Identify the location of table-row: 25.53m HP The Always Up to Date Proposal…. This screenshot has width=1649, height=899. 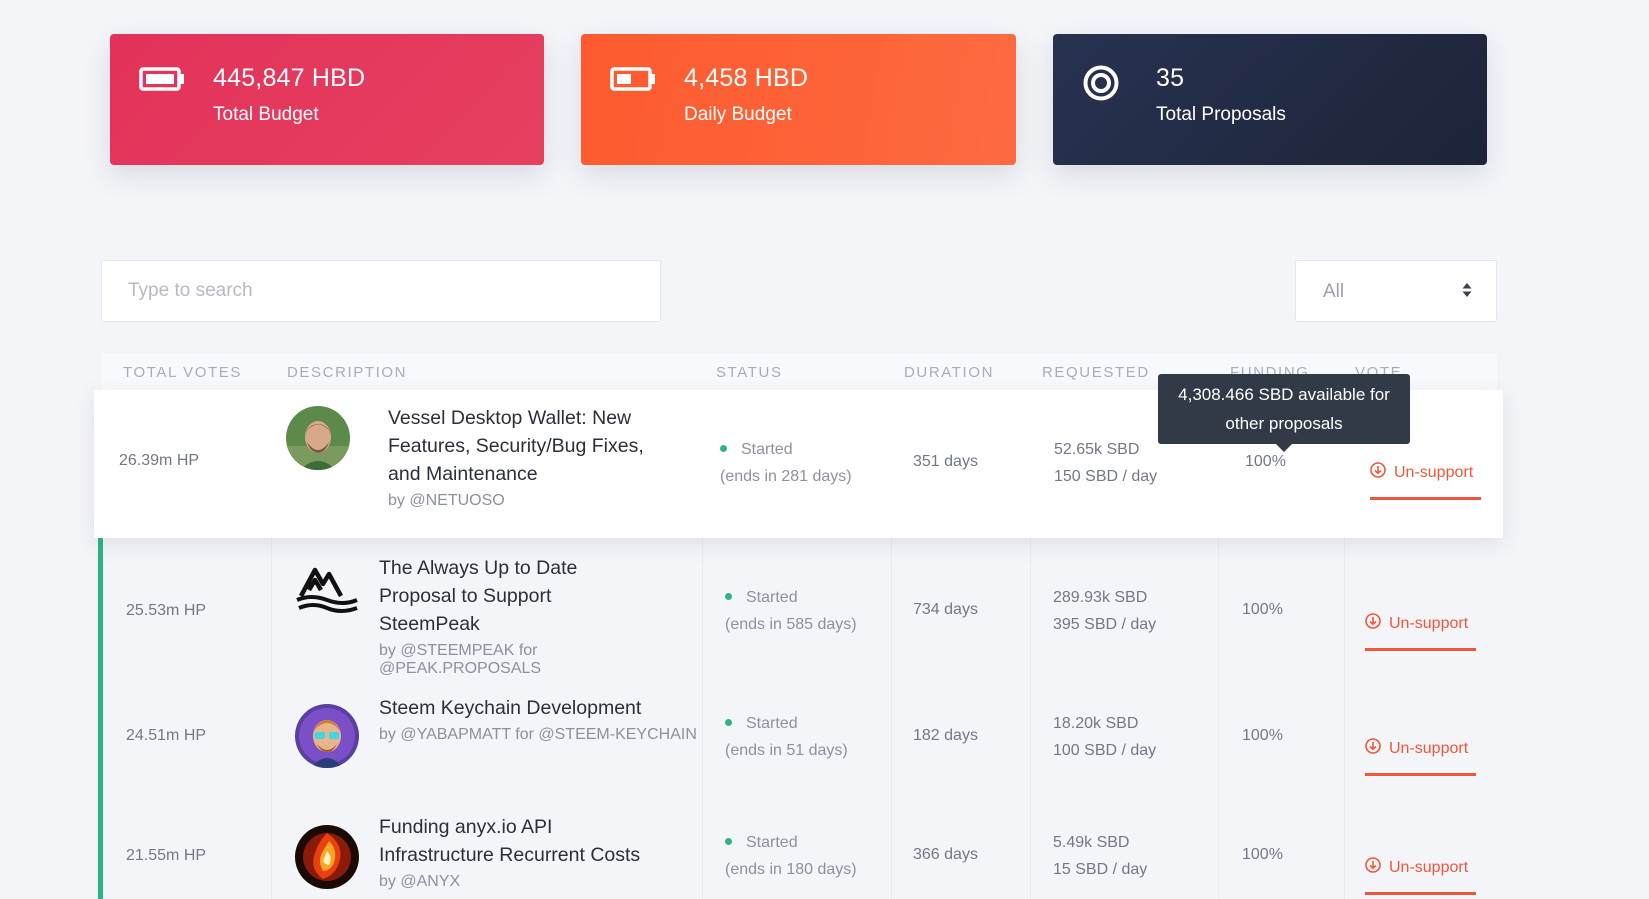
(802, 612).